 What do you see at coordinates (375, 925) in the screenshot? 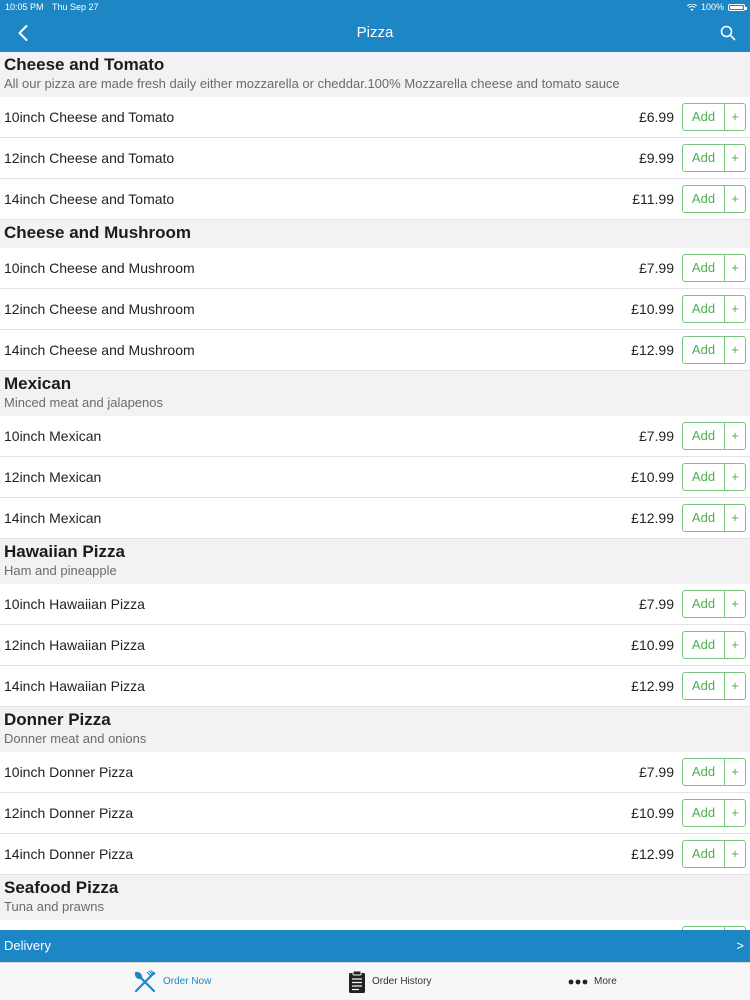
I see `menu-item-row: 10inch Seafood Pizza£7.99Add+` at bounding box center [375, 925].